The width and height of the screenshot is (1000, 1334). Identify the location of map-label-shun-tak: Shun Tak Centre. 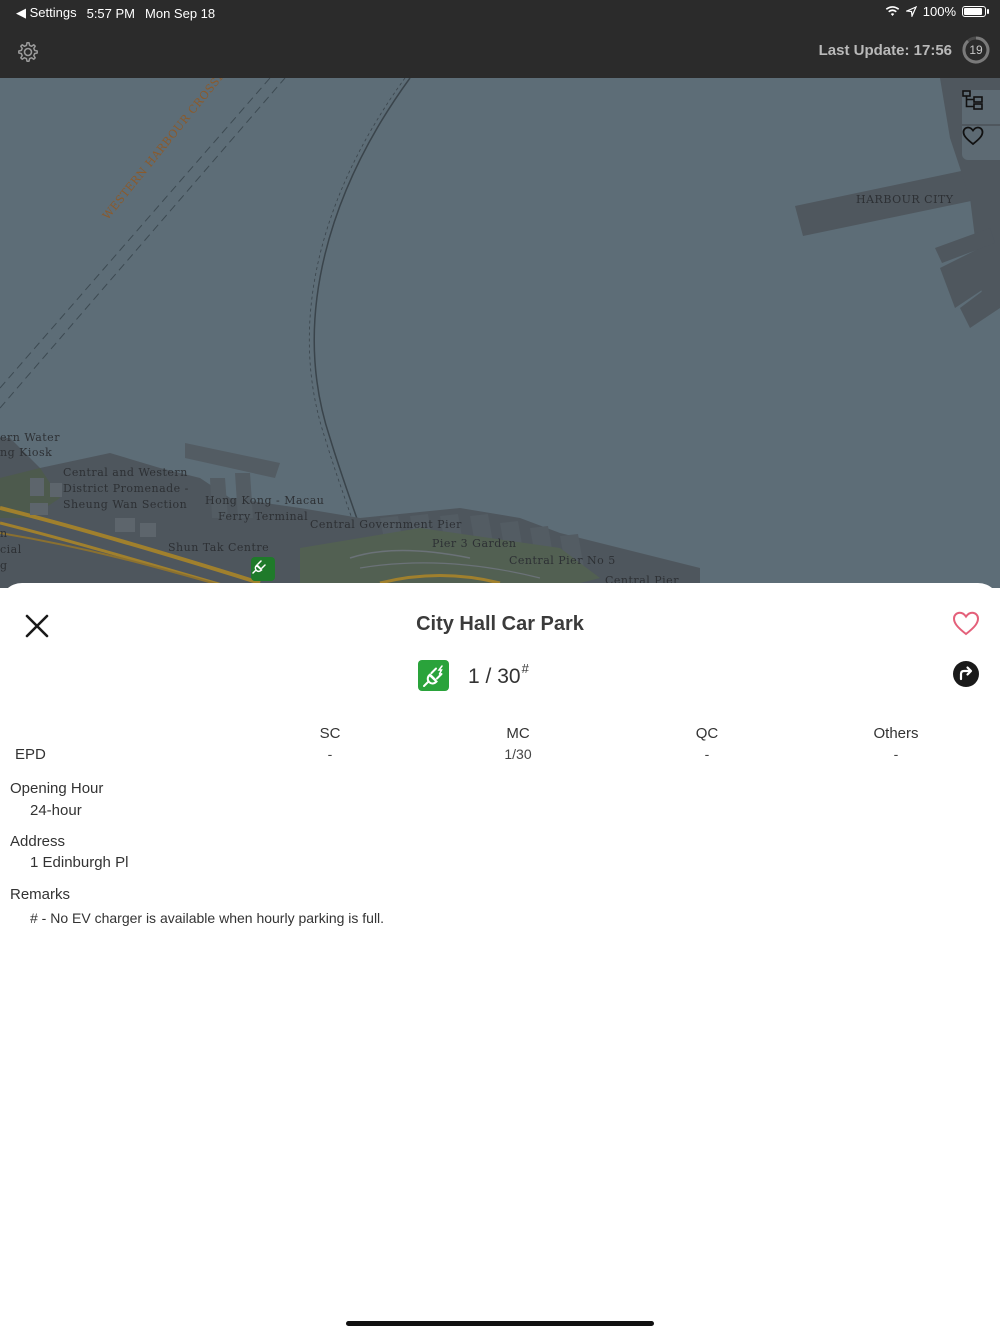
(219, 547).